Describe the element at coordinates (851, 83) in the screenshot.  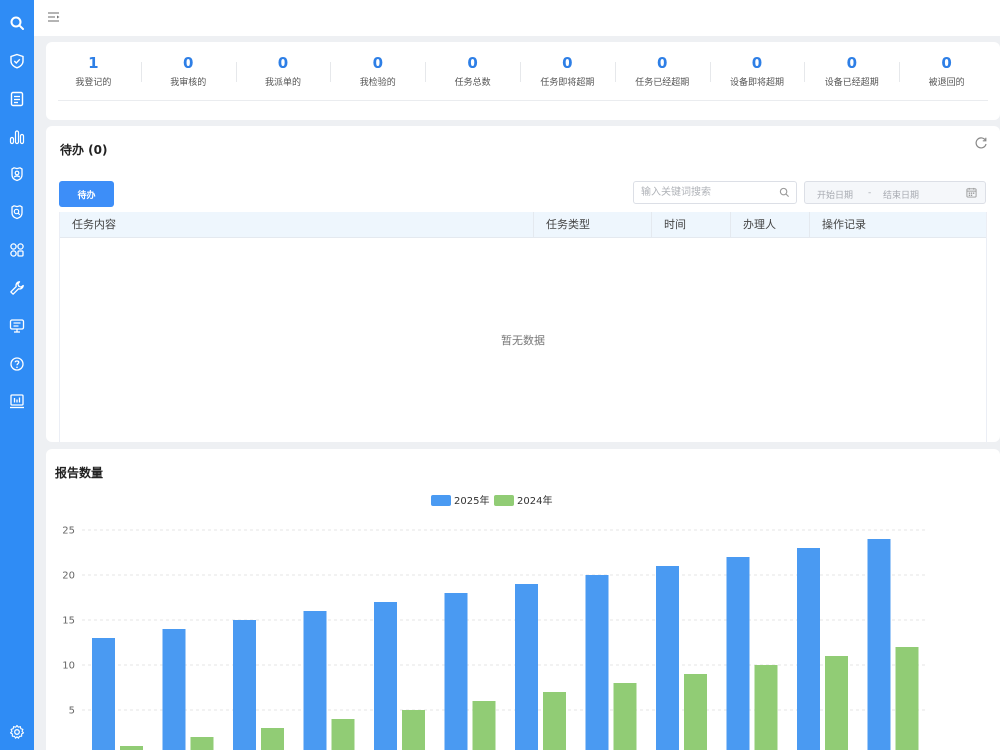
I see `stat-label: 设备已经超期` at that location.